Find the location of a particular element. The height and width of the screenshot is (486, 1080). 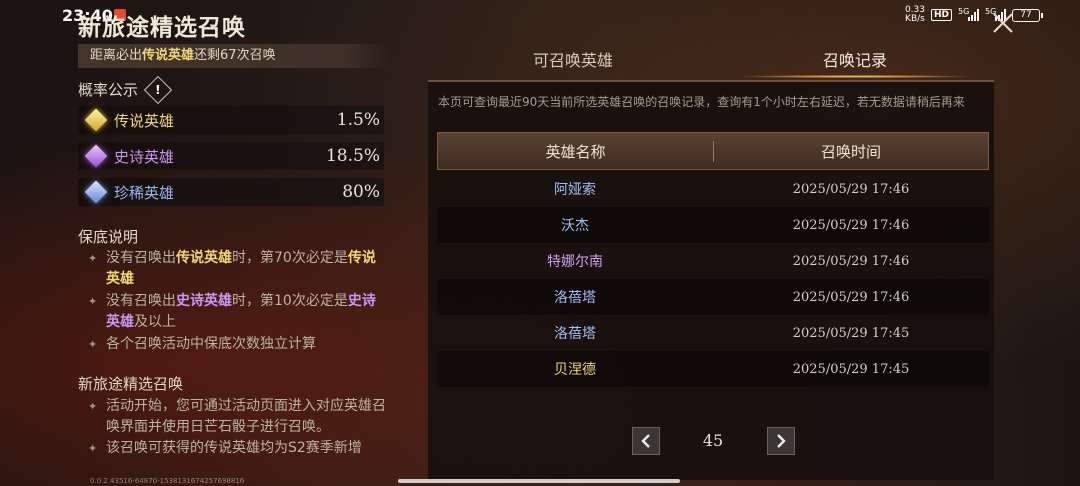

chevron-left-icon is located at coordinates (645, 441).